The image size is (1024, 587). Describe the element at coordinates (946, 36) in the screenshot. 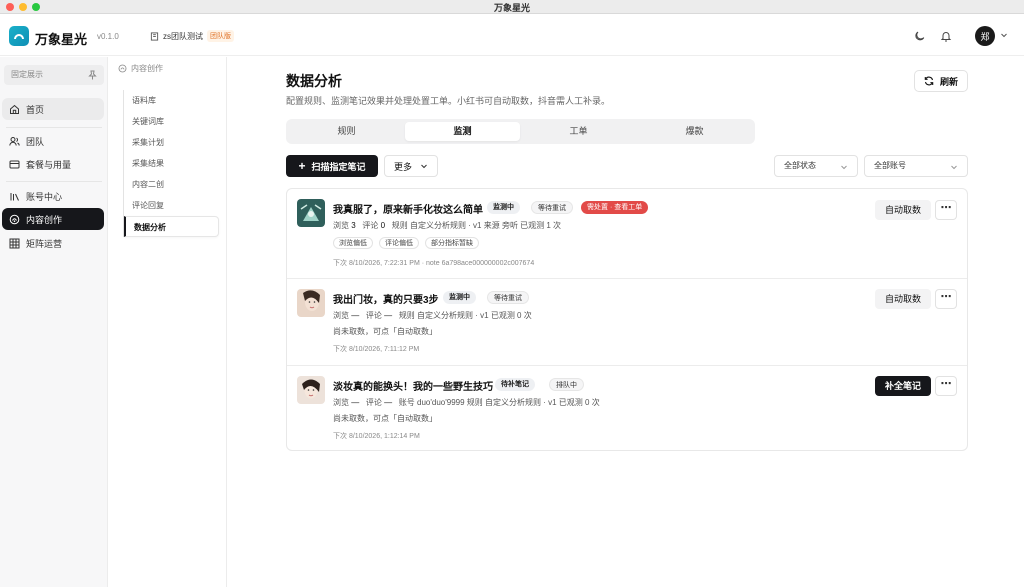

I see `bell-icon` at that location.